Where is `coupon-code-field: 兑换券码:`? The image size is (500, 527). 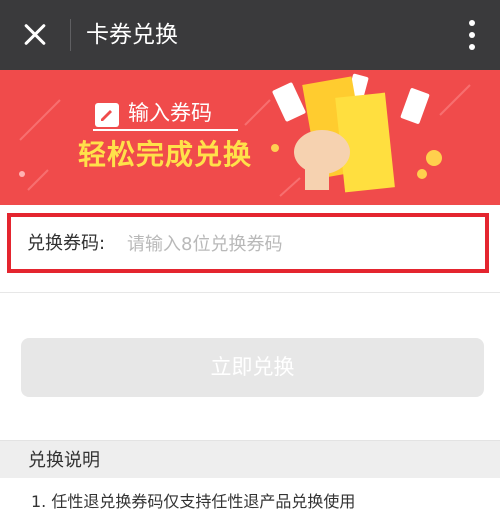
coupon-code-field: 兑换券码: is located at coordinates (248, 243).